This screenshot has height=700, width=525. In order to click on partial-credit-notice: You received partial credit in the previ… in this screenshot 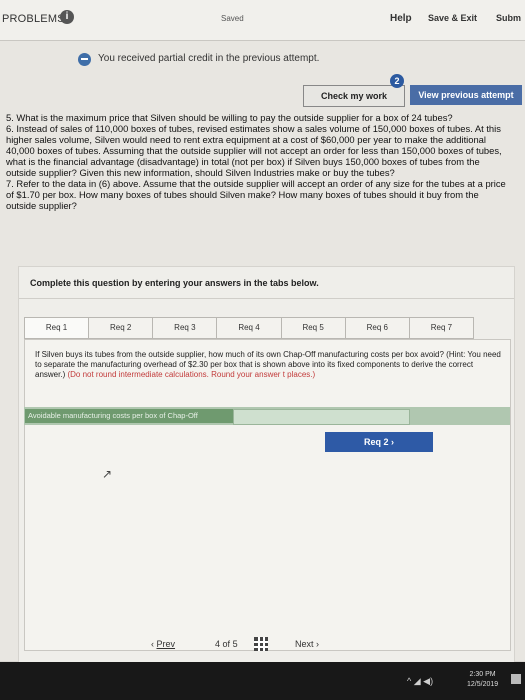, I will do `click(199, 59)`.